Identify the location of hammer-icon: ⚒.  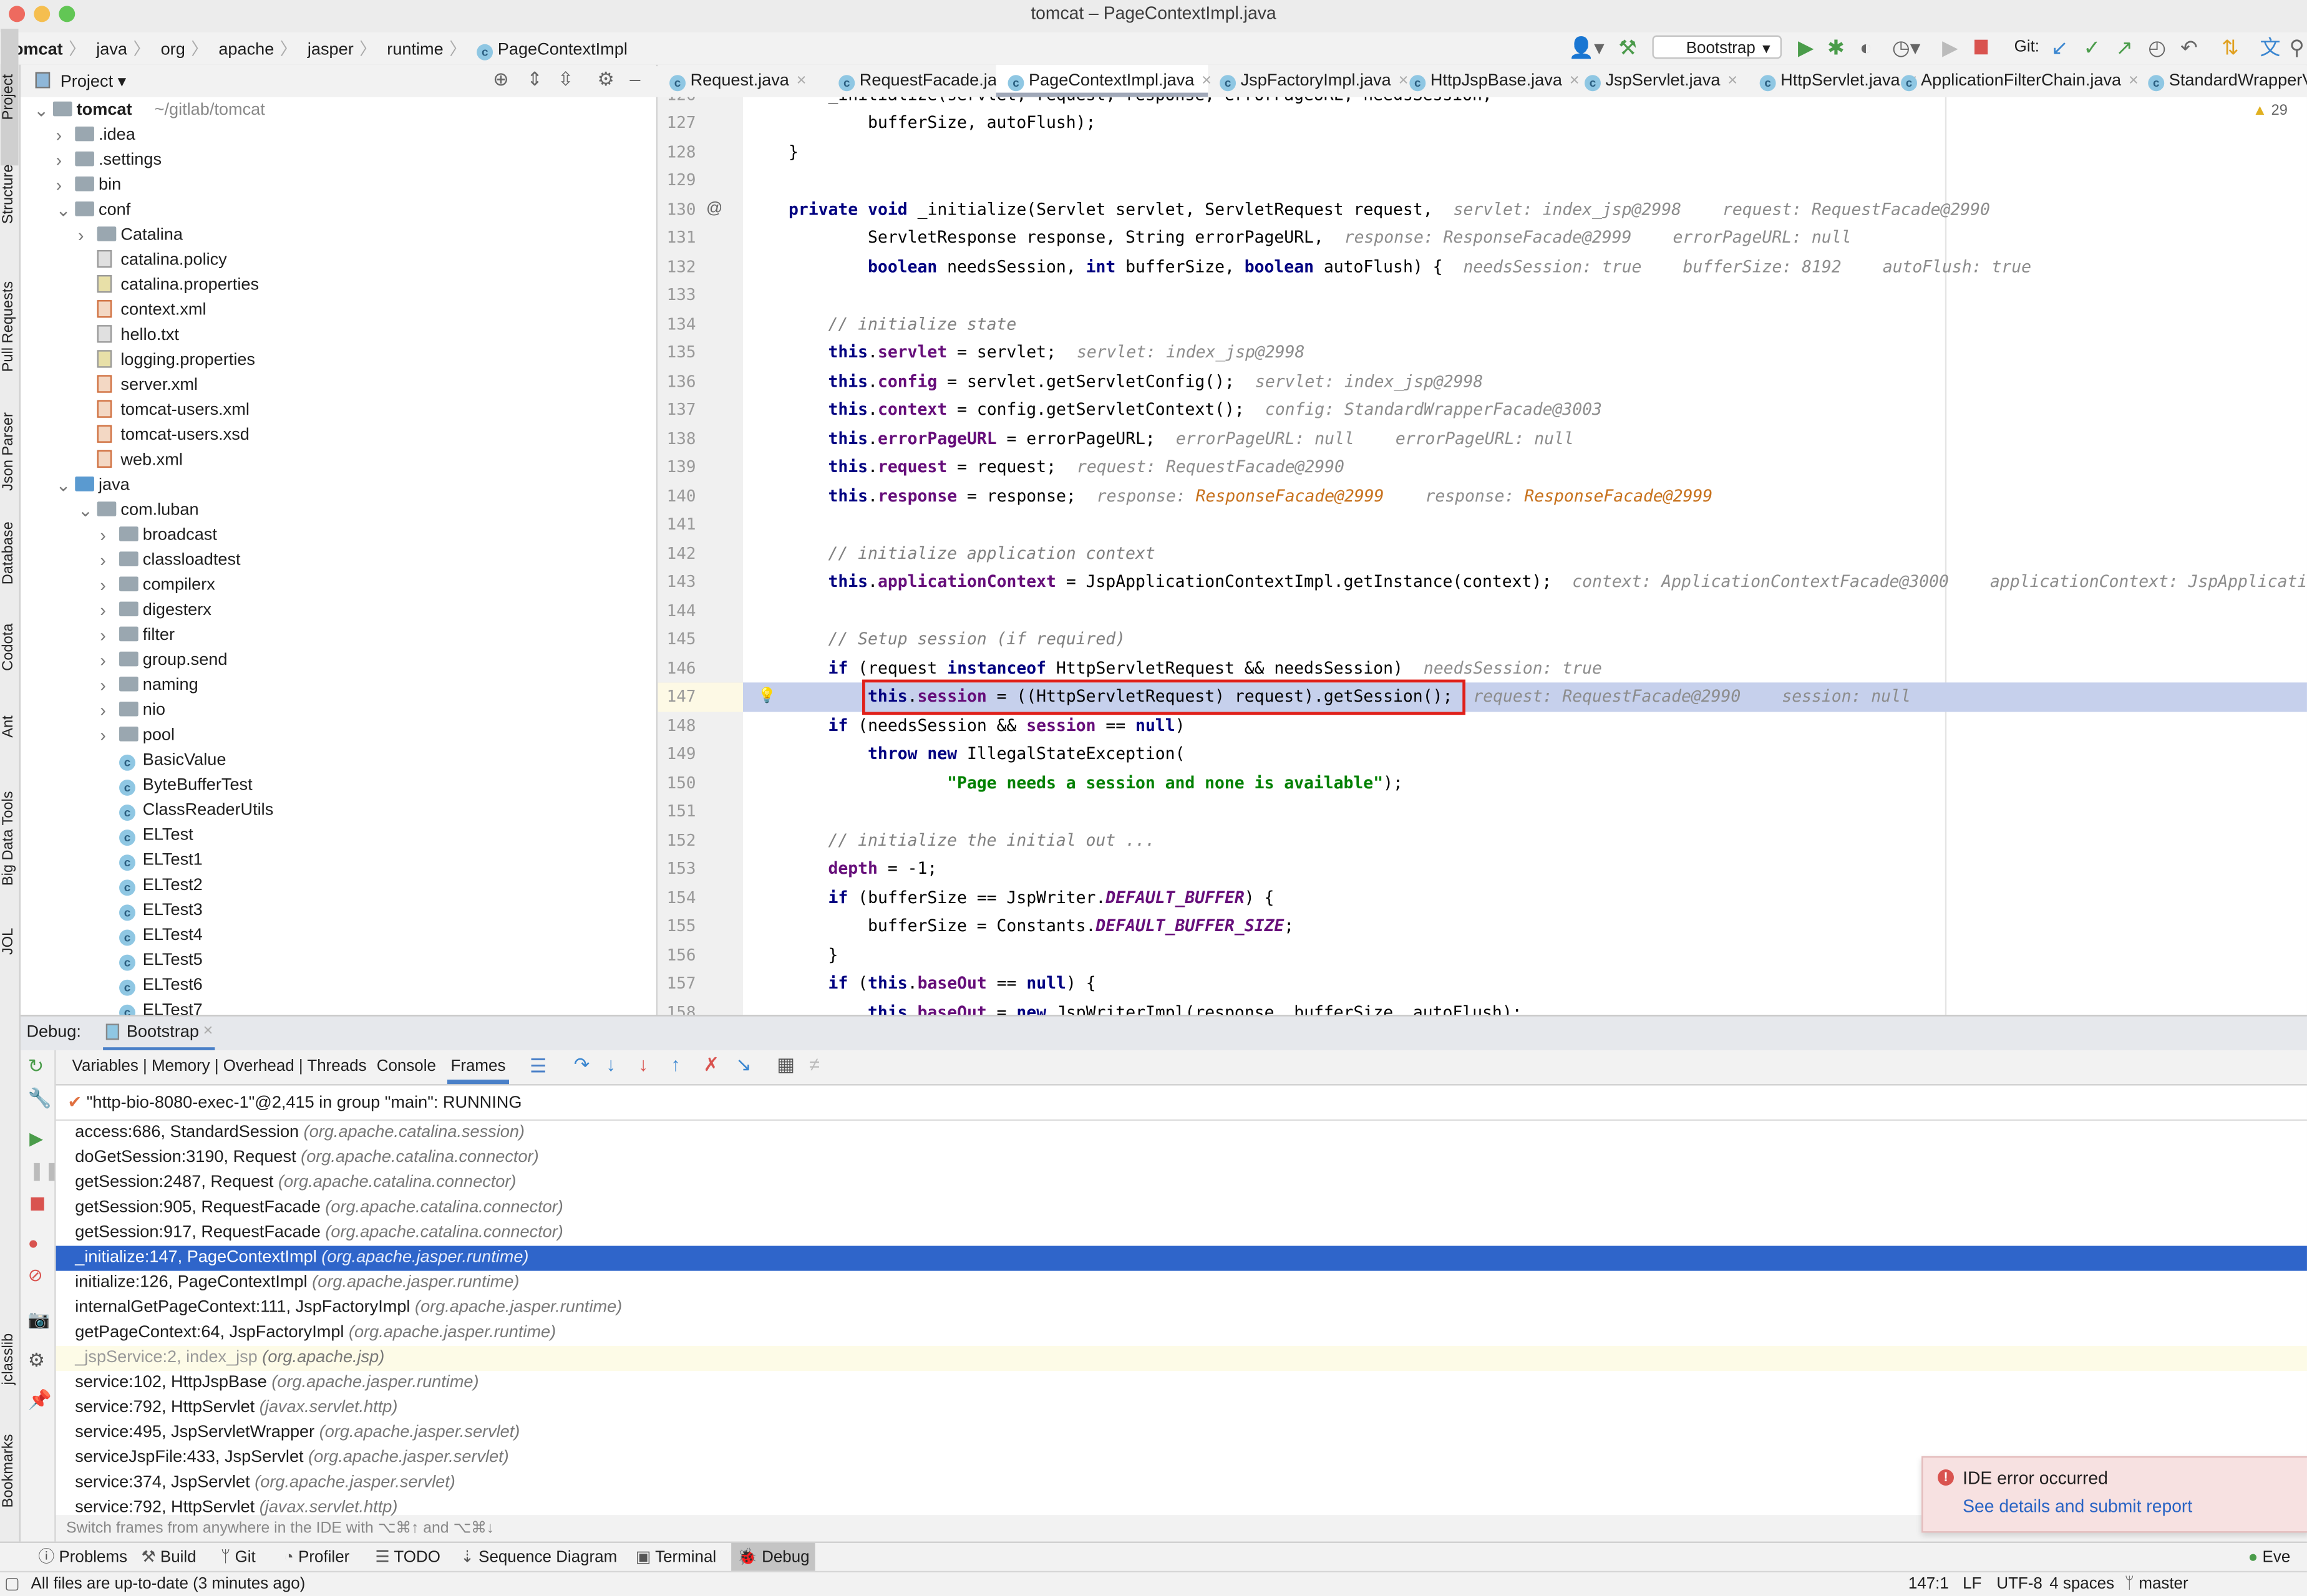
(1627, 47).